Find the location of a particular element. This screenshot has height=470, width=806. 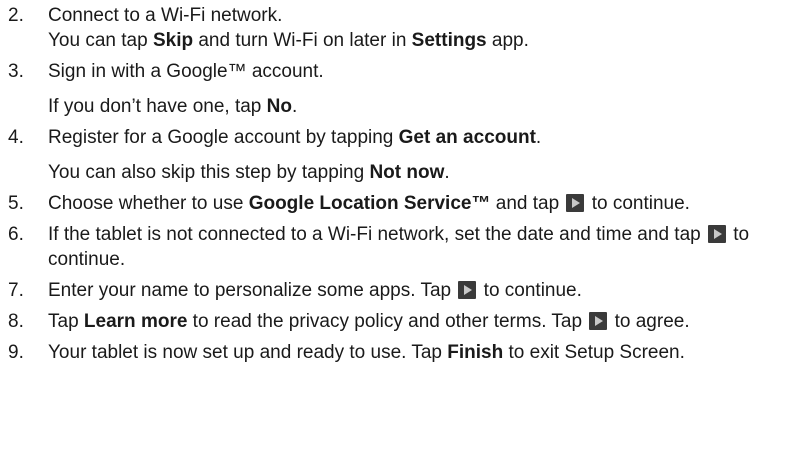

step-instruction: Sign in with a Google™ account. is located at coordinates (186, 71).